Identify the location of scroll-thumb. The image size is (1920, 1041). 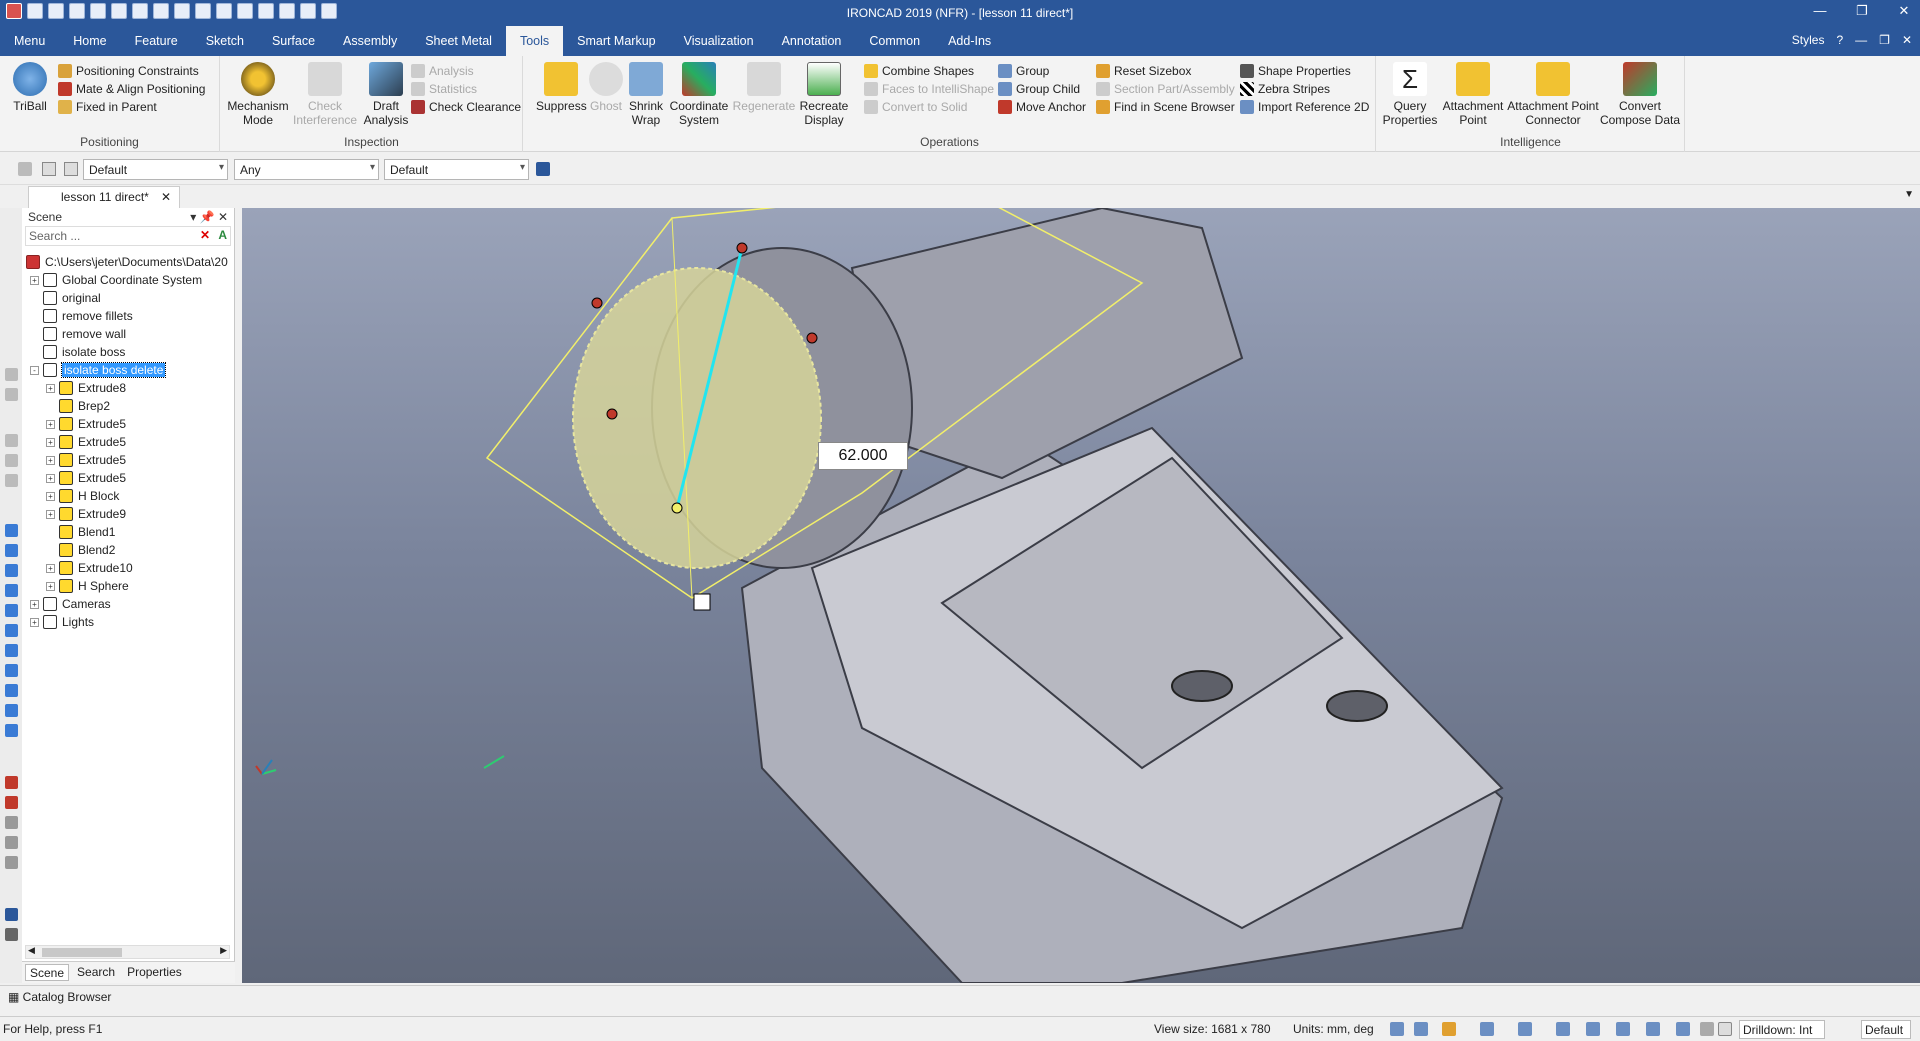
(82, 952).